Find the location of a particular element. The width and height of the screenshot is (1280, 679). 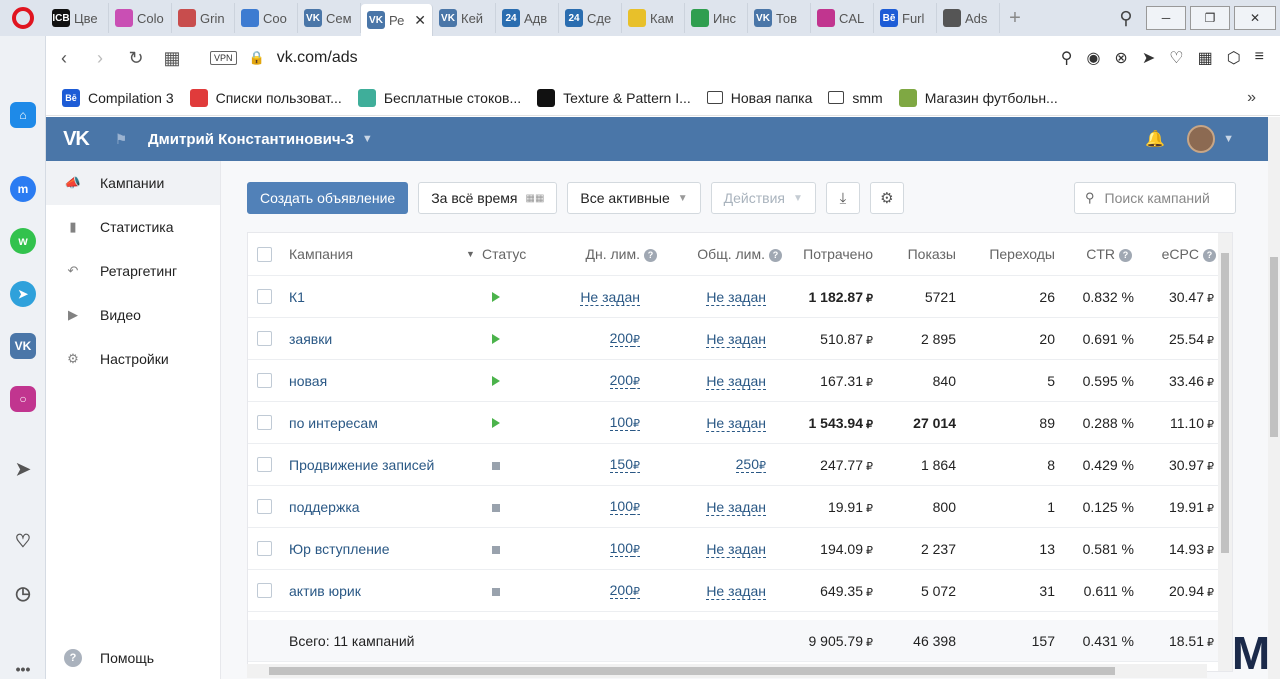

col-header-clicks: Переходы is located at coordinates (1022, 254).